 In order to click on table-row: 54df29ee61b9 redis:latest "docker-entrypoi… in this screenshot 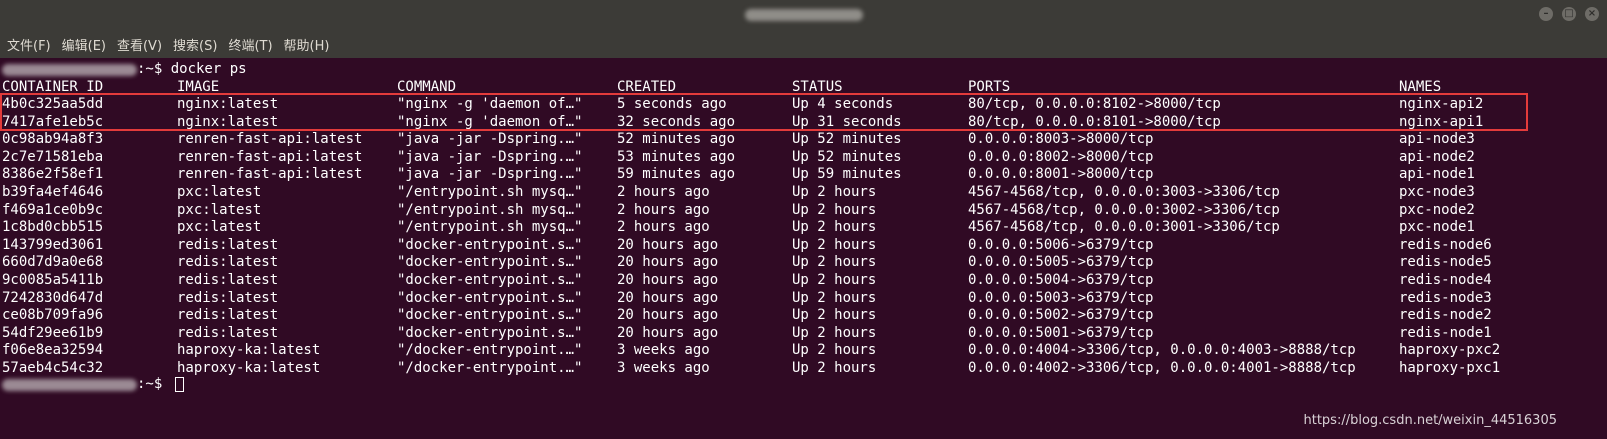, I will do `click(803, 333)`.